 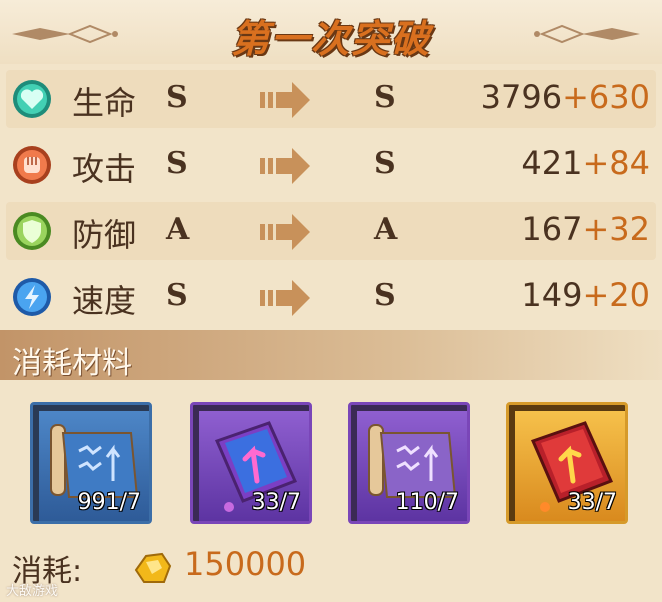 What do you see at coordinates (616, 229) in the screenshot?
I see `stat-bonus: +32` at bounding box center [616, 229].